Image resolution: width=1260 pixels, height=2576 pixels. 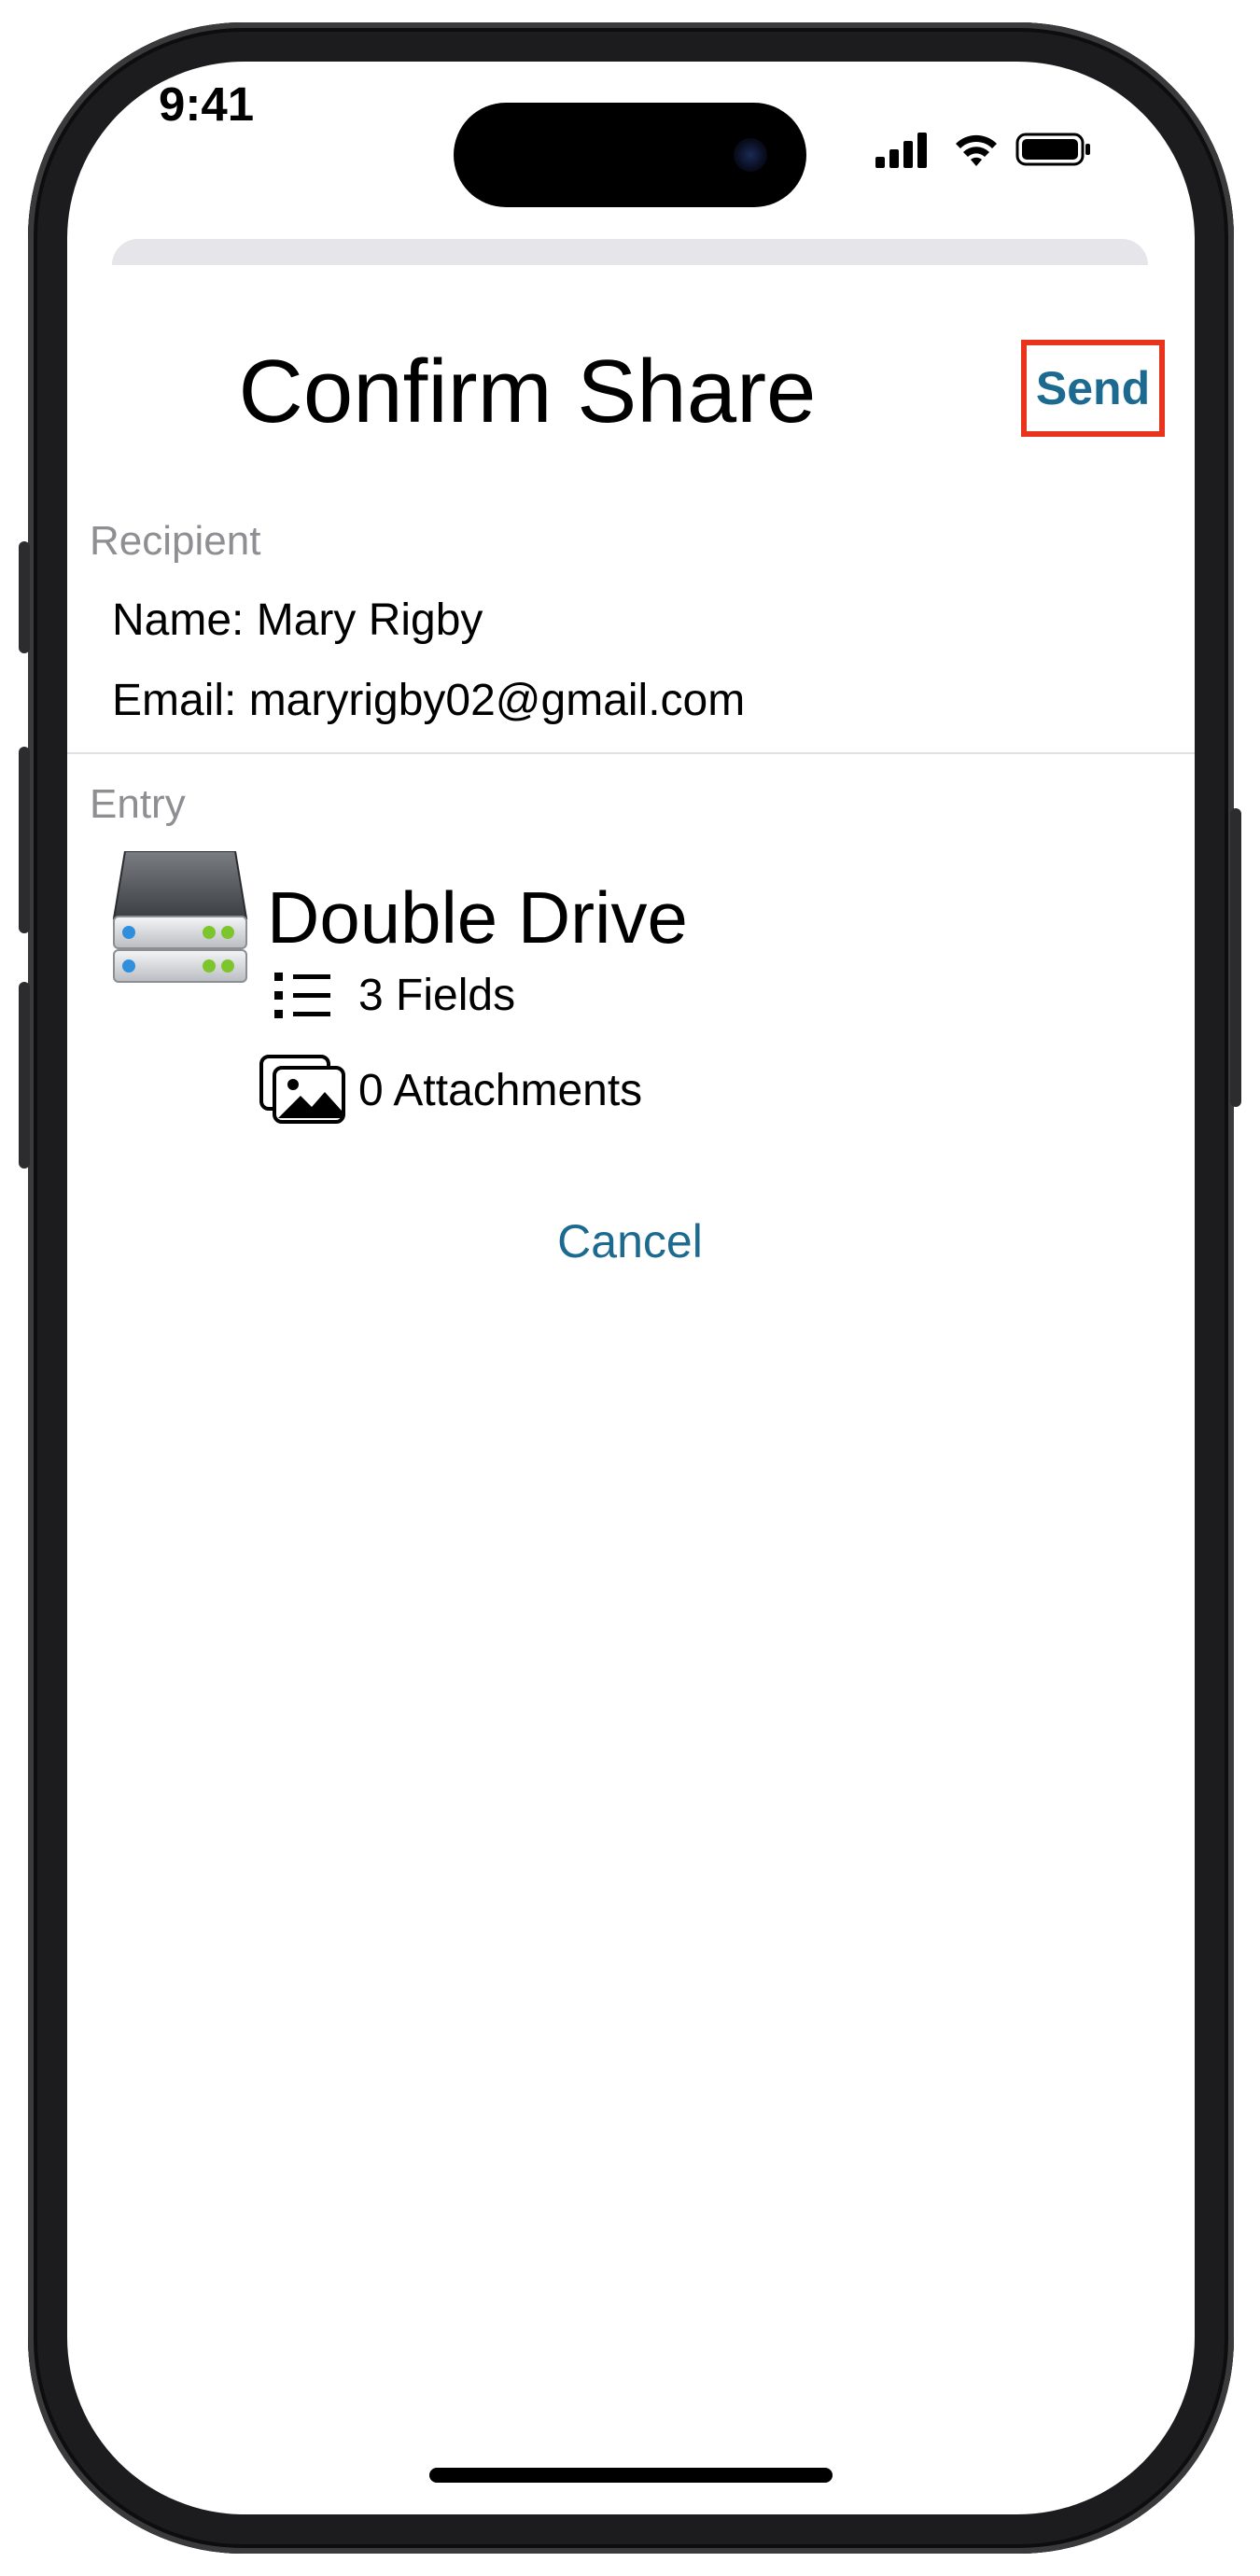 I want to click on attachments-count: 0 Attachments, so click(x=500, y=1090).